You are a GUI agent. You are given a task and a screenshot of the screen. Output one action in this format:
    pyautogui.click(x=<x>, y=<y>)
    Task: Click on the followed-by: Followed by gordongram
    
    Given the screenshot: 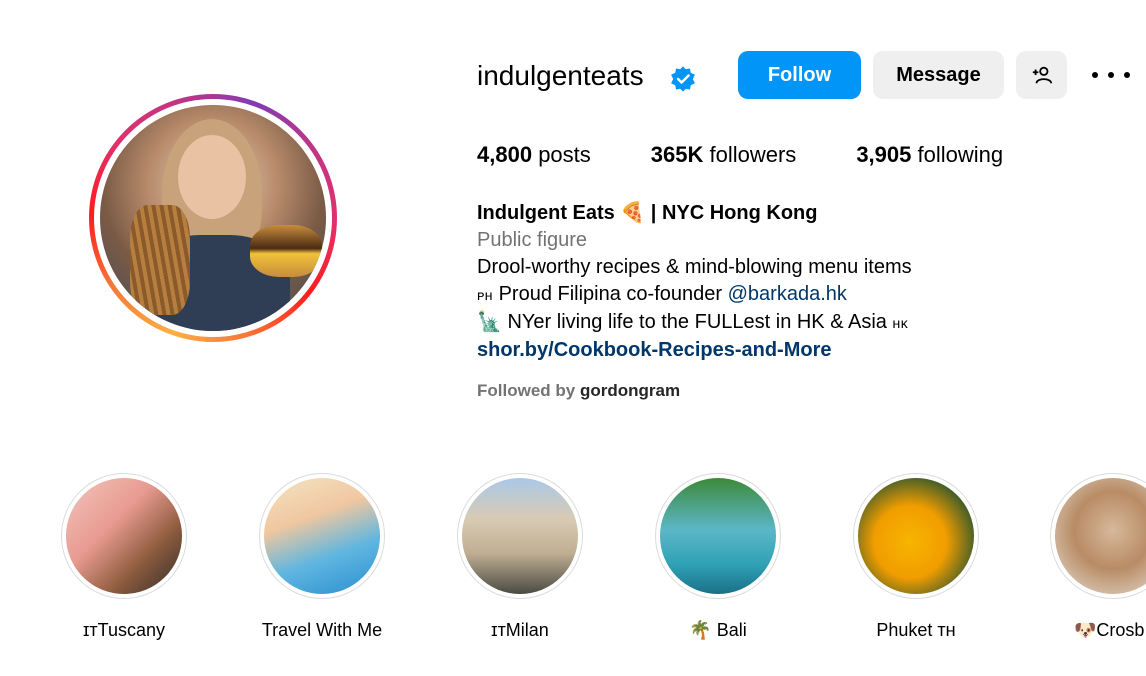 What is the action you would take?
    pyautogui.click(x=578, y=391)
    